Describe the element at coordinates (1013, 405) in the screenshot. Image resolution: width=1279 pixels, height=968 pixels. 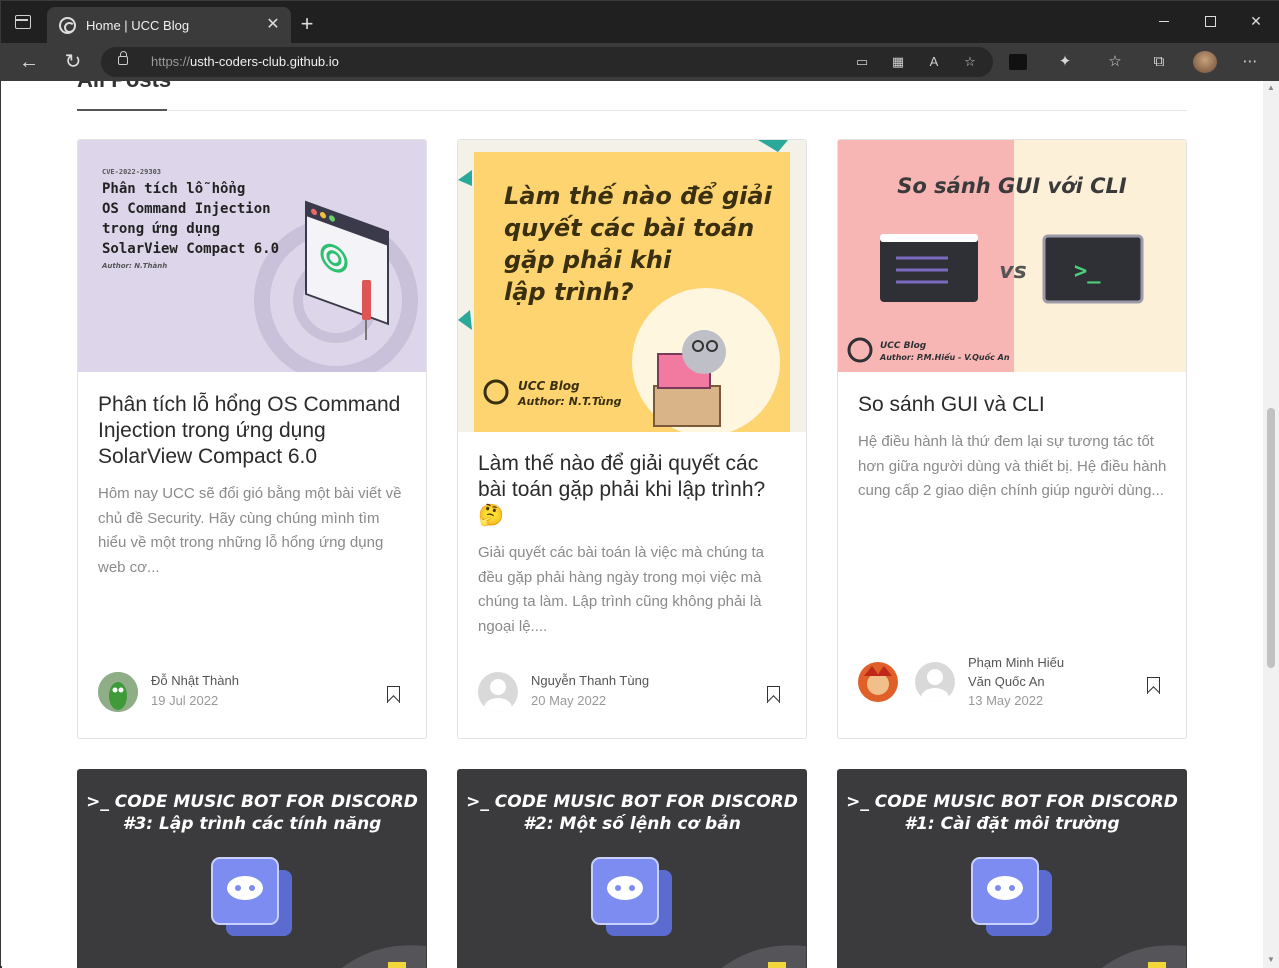
I see `post-title: So sánh GUI và CLI` at that location.